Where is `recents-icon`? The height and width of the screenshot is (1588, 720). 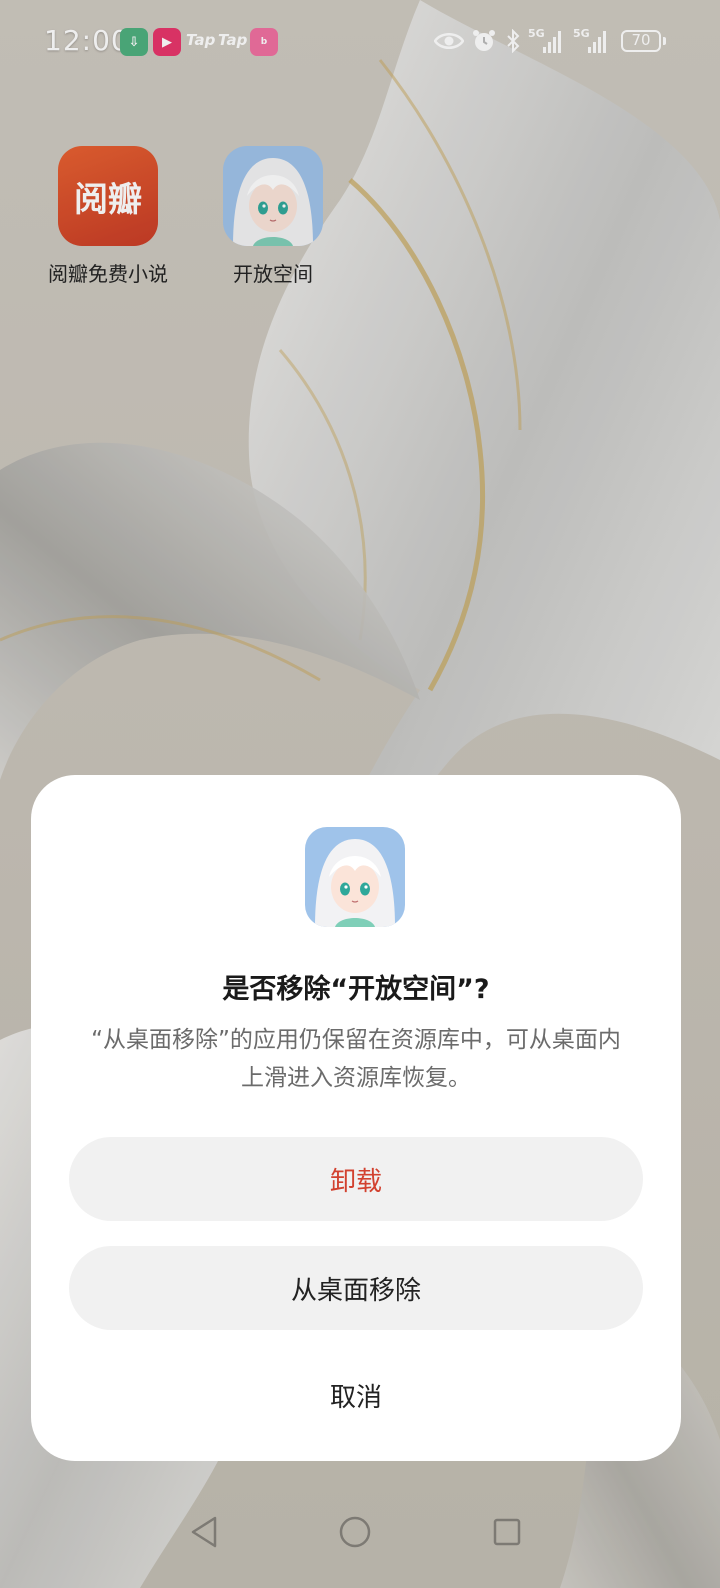 recents-icon is located at coordinates (507, 1532).